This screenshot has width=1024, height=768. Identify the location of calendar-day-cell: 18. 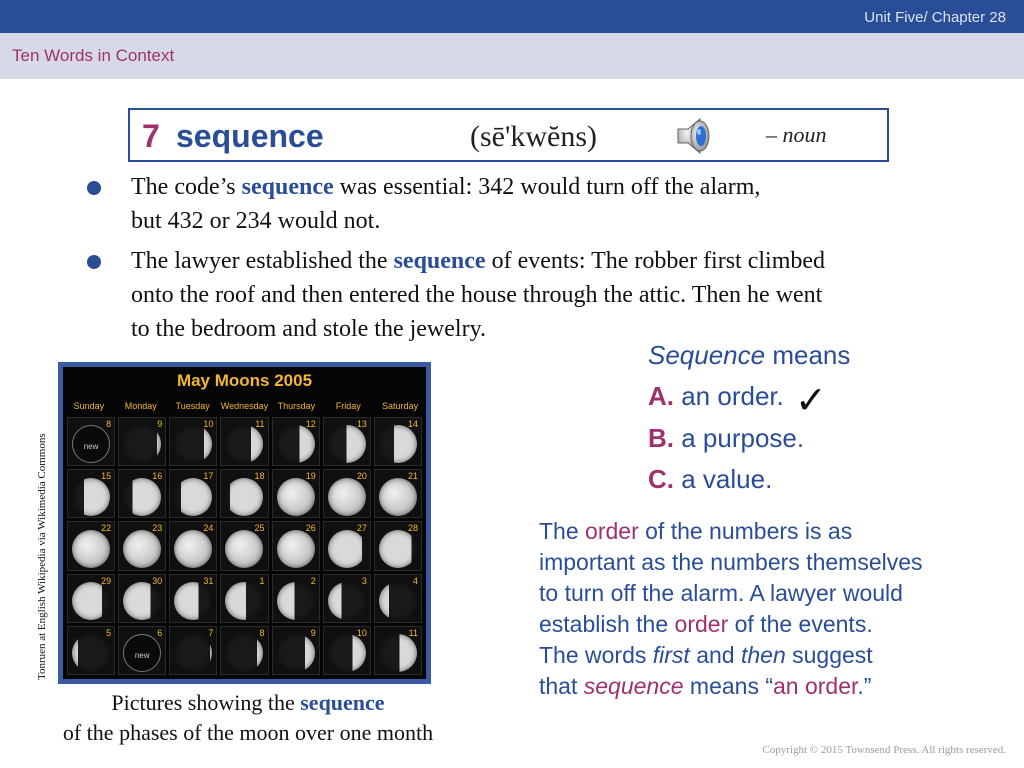
(244, 494).